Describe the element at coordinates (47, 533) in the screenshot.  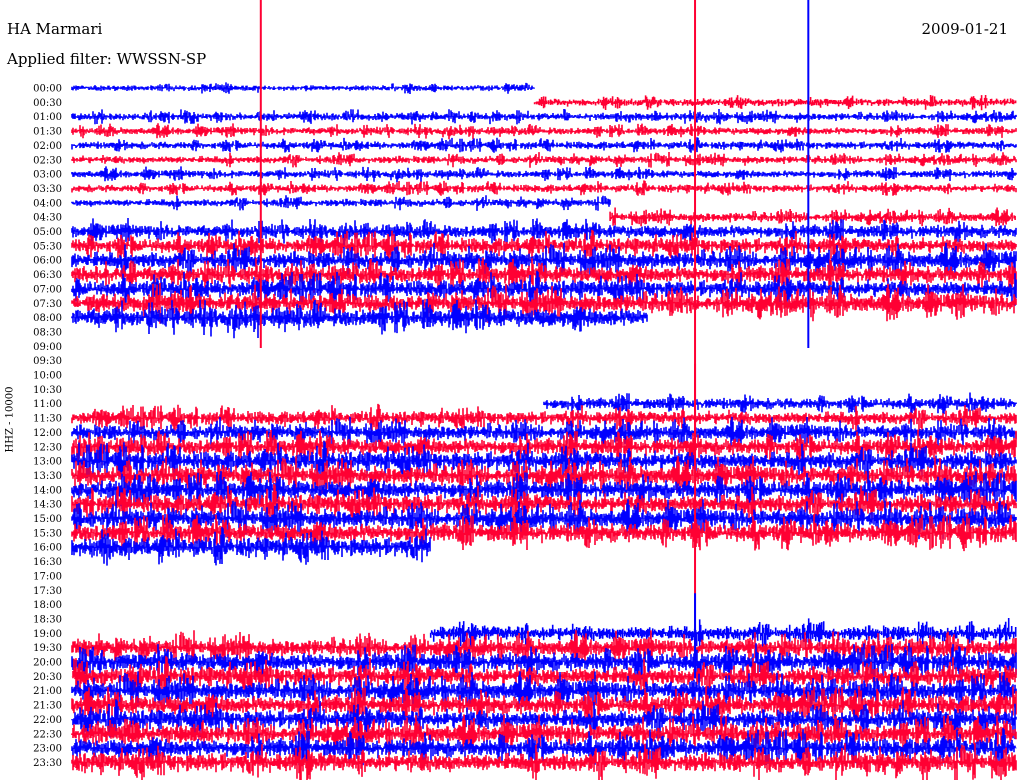
I see `time-tick-label: 15:30` at that location.